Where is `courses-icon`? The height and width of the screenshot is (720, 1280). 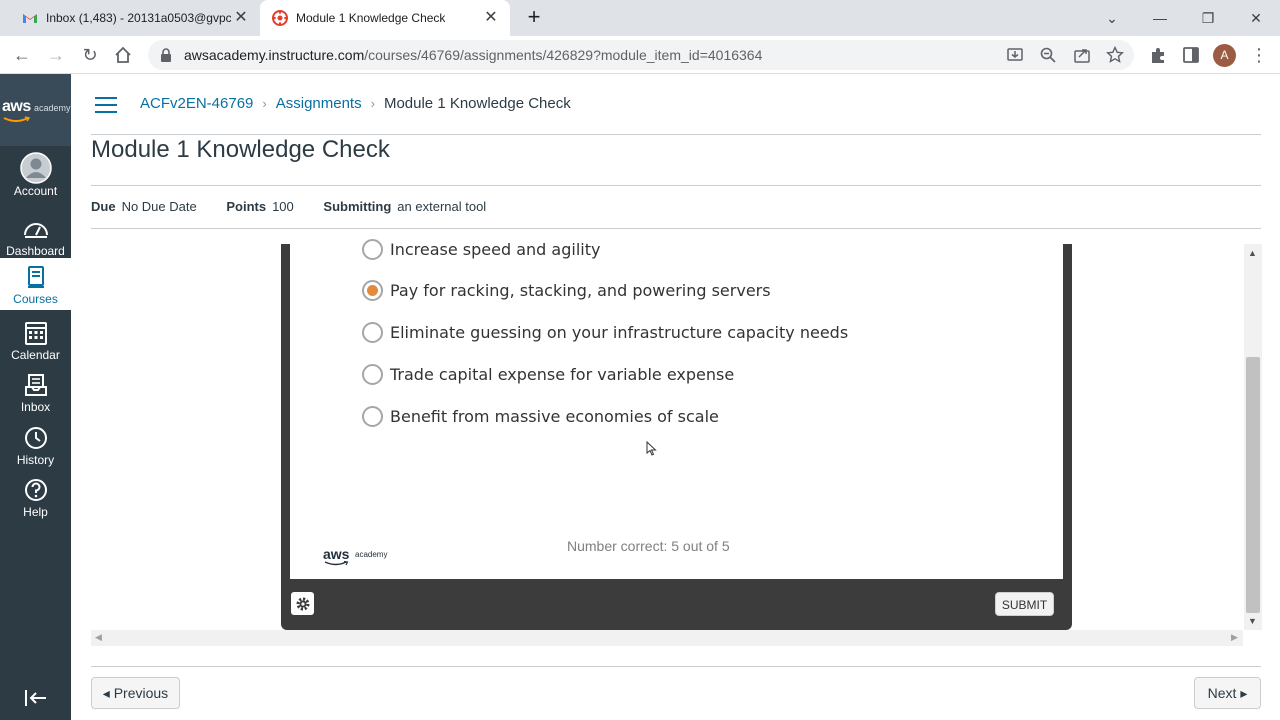
courses-icon is located at coordinates (35, 277).